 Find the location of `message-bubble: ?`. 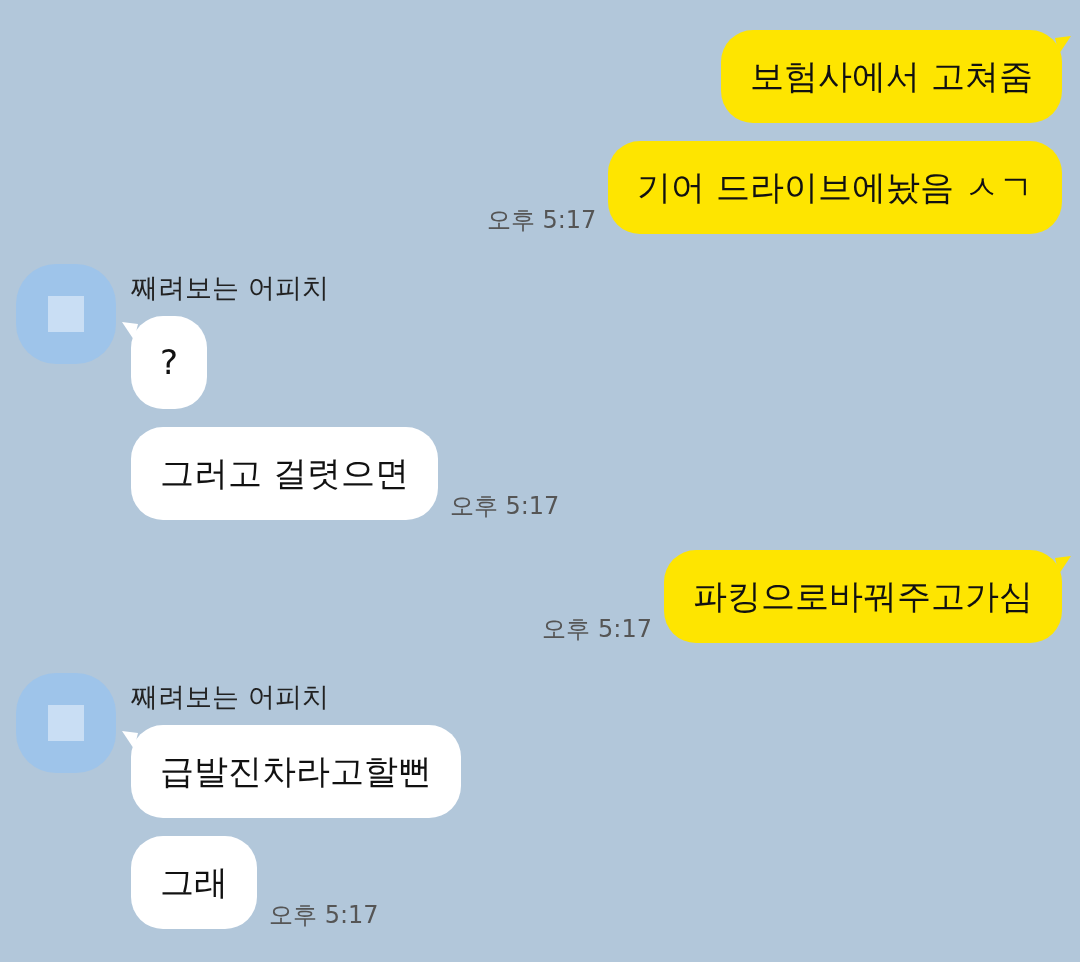

message-bubble: ? is located at coordinates (169, 362).